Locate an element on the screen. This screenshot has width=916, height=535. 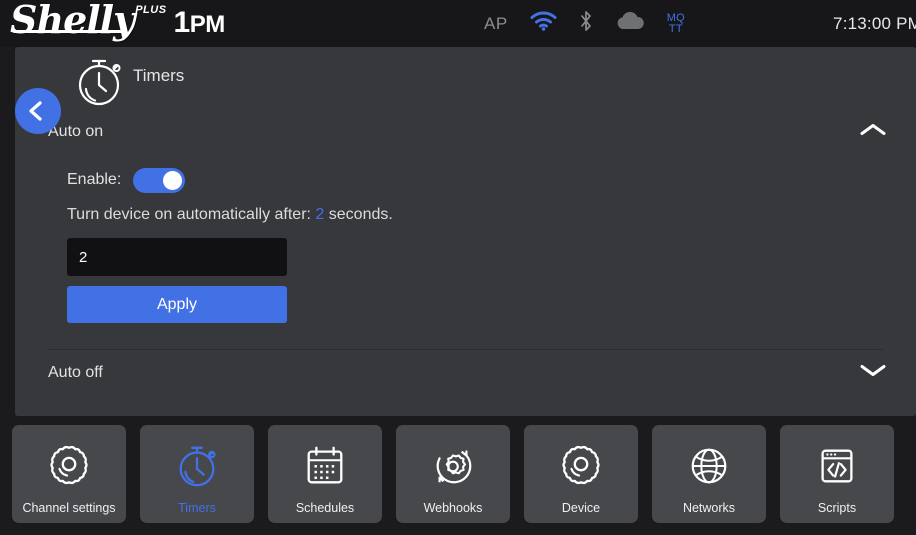
bluetooth-icon is located at coordinates (586, 23).